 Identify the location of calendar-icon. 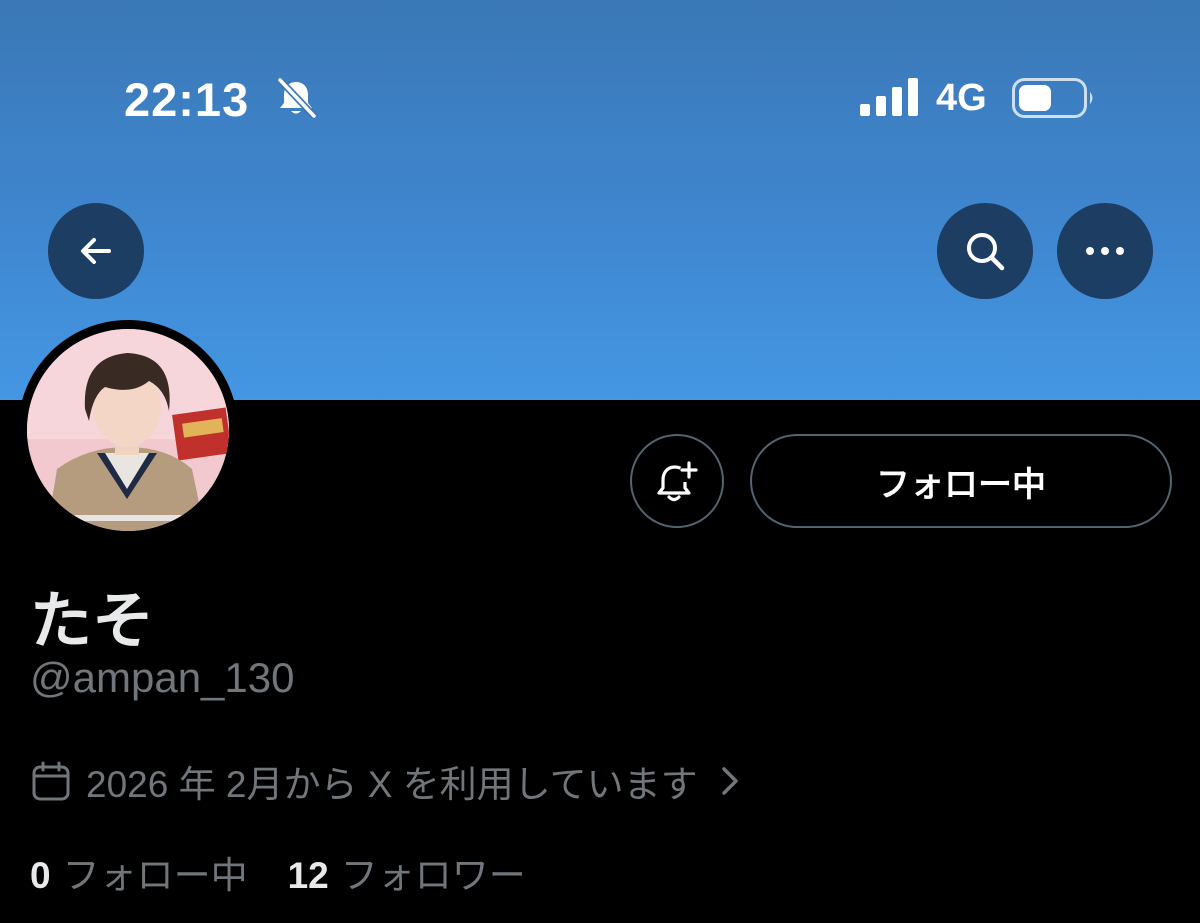
(51, 781).